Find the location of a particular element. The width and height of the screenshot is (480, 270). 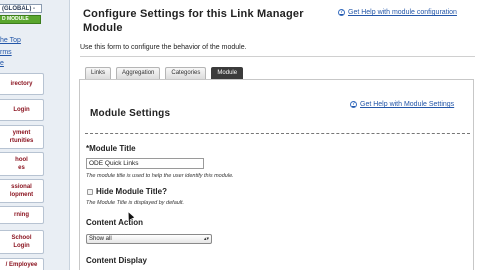

module-button: D MODULE is located at coordinates (20, 19).